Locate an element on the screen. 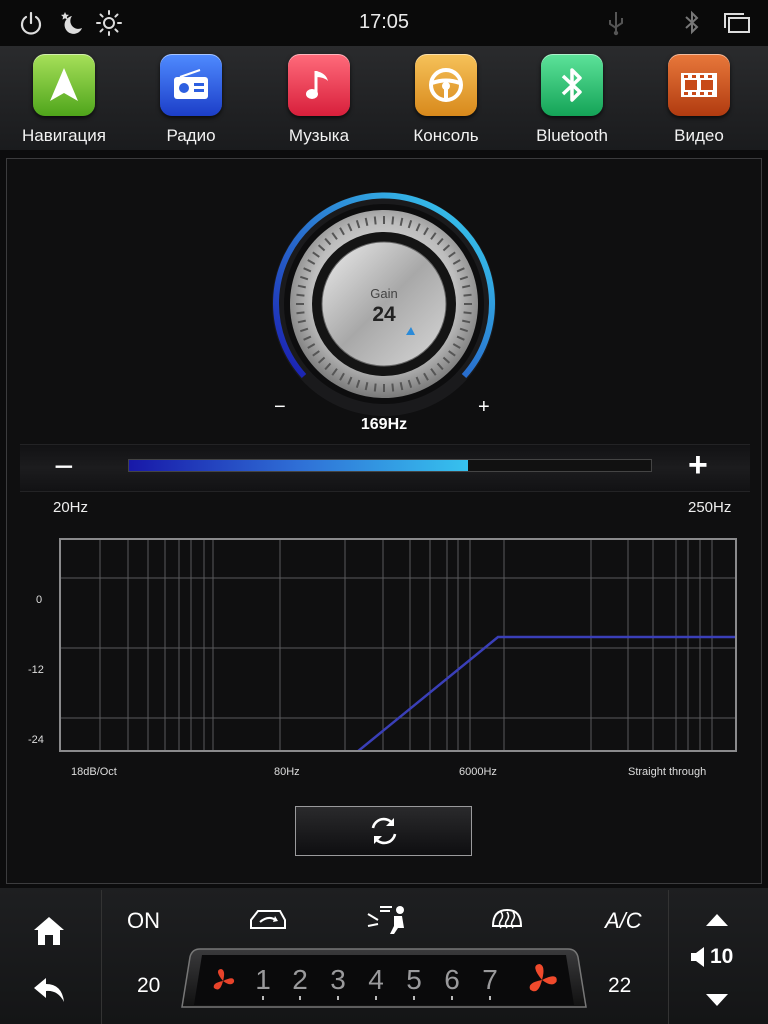  fan-level: 7 is located at coordinates (490, 980).